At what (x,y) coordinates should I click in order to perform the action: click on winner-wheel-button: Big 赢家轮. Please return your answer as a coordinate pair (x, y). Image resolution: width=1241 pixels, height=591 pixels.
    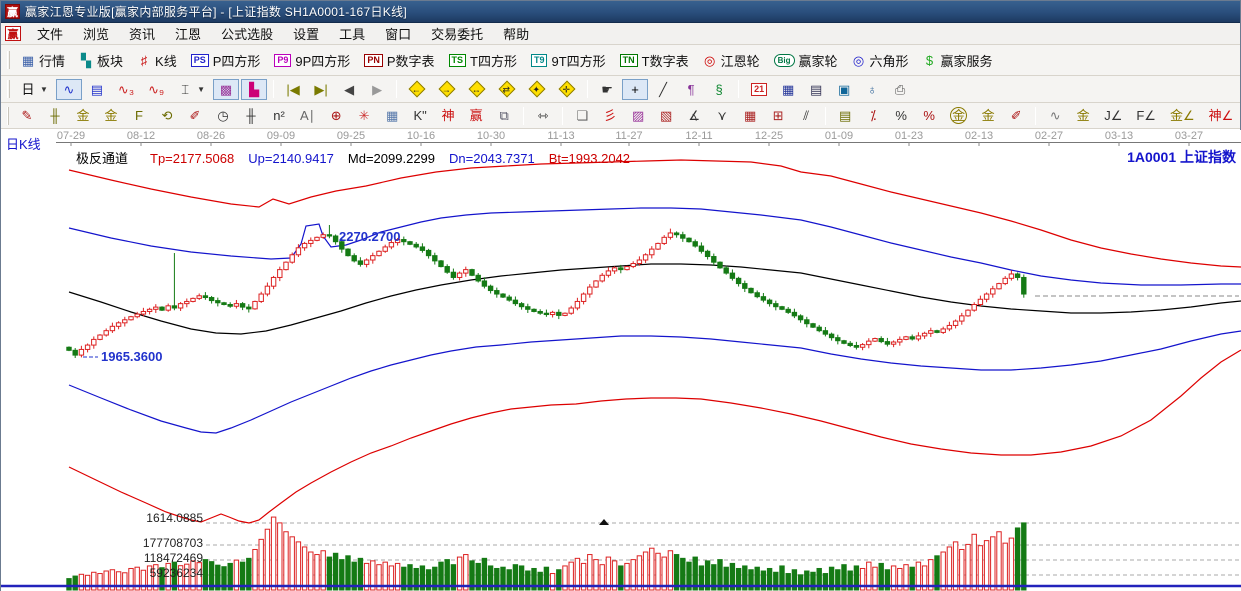
    Looking at the image, I should click on (806, 60).